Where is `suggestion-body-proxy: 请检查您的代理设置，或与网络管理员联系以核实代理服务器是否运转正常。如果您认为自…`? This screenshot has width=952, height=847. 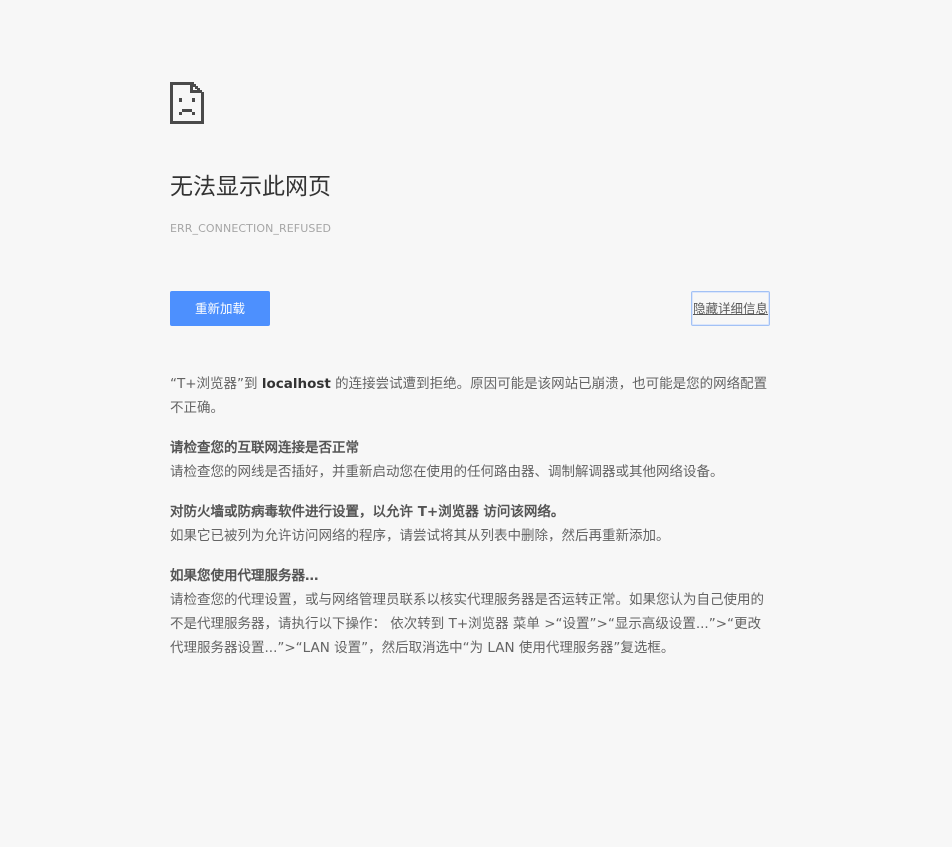 suggestion-body-proxy: 请检查您的代理设置，或与网络管理员联系以核实代理服务器是否运转正常。如果您认为自… is located at coordinates (467, 624).